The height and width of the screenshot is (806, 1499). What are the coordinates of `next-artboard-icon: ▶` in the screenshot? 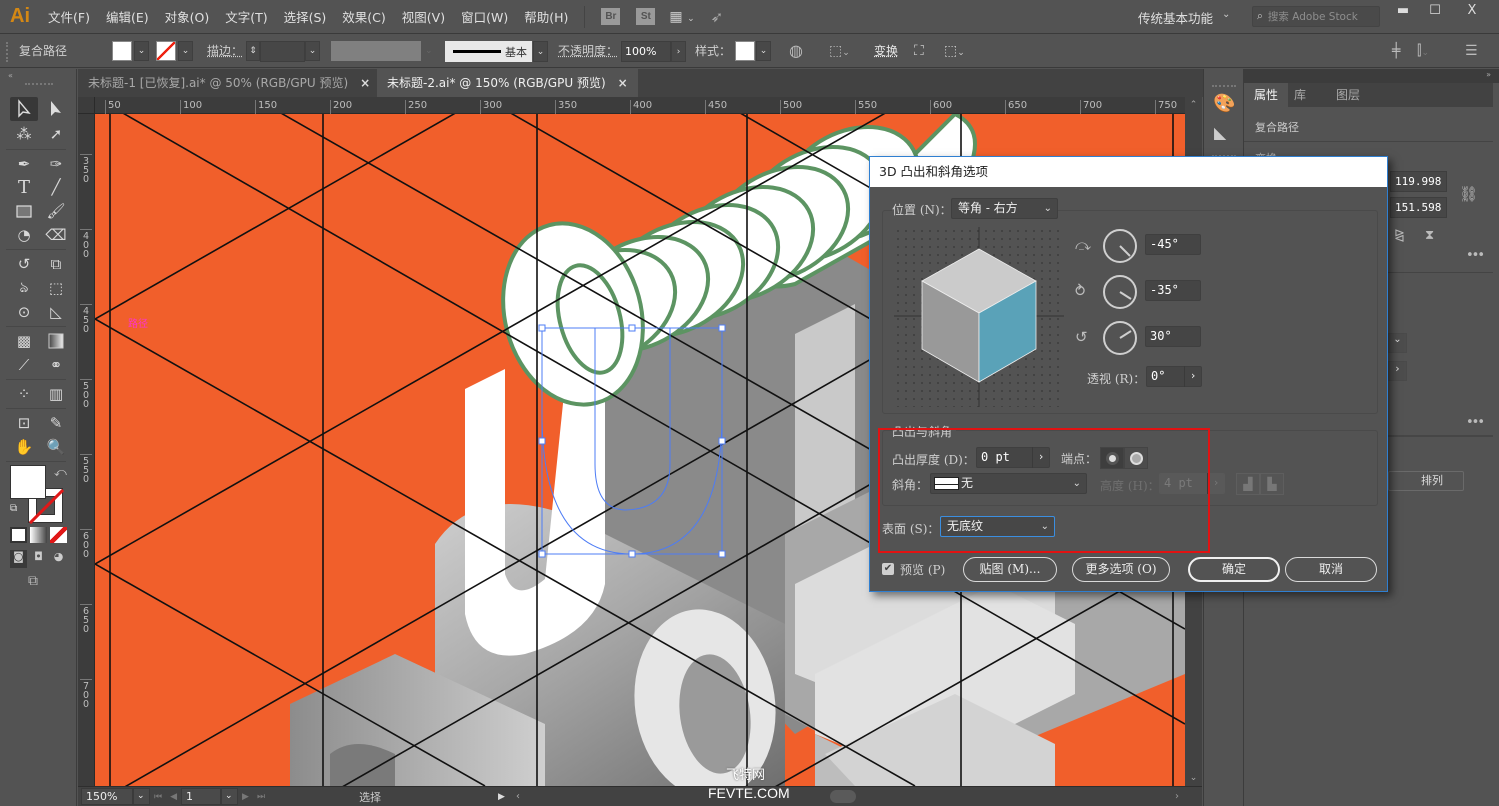 It's located at (245, 797).